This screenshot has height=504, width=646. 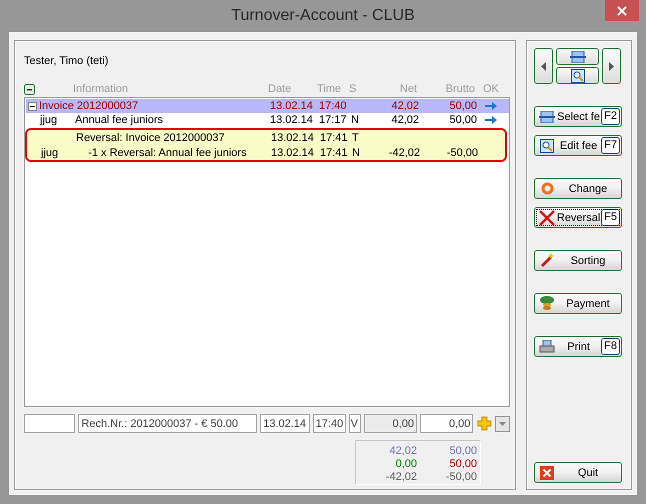 I want to click on previous-button, so click(x=543, y=66).